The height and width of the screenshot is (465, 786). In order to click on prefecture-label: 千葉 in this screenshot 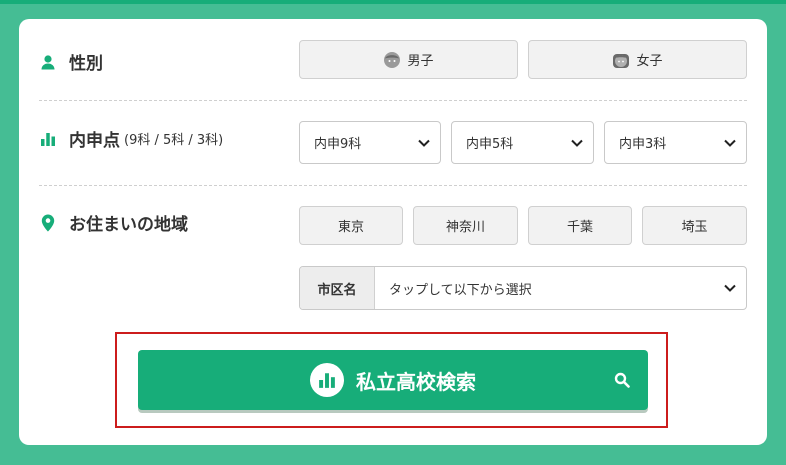, I will do `click(579, 227)`.